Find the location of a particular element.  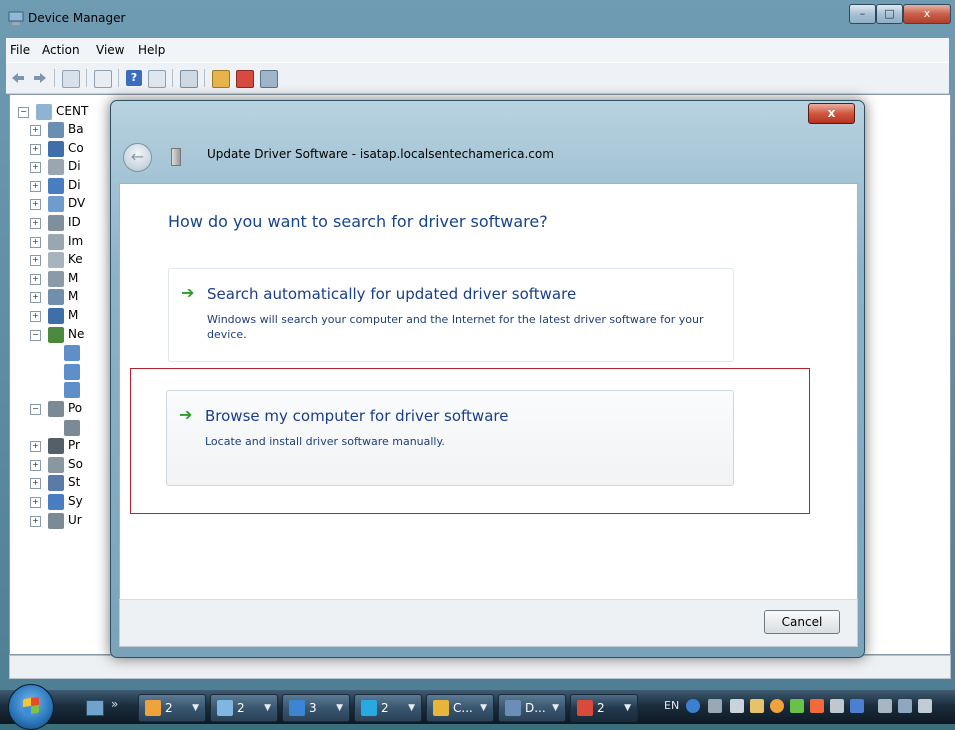

device-manager-icon is located at coordinates (16, 18).